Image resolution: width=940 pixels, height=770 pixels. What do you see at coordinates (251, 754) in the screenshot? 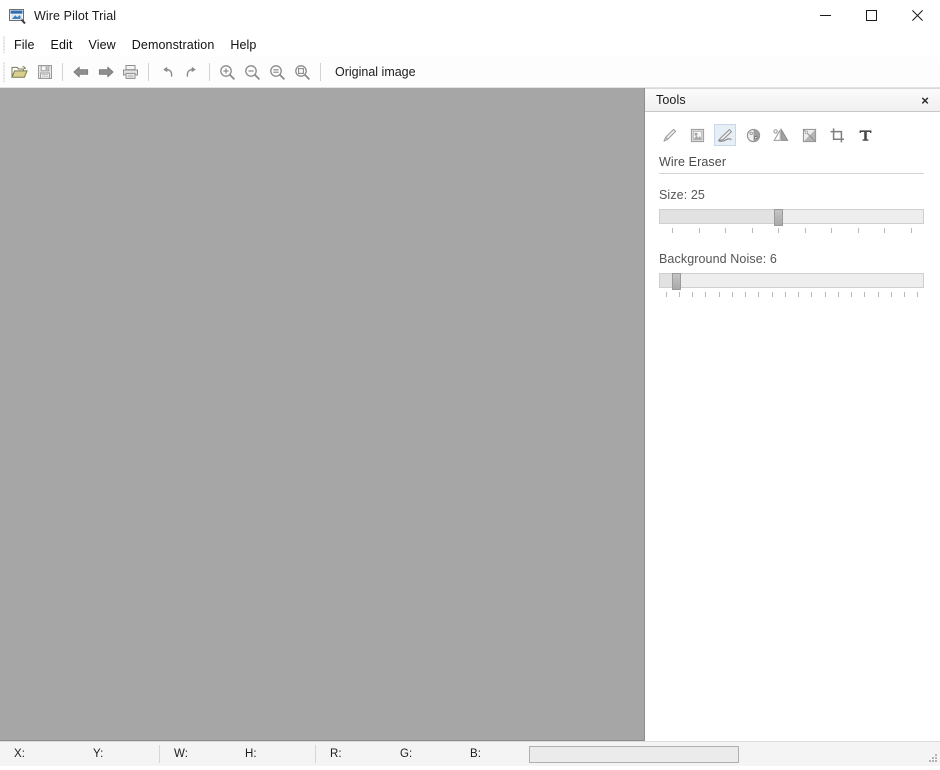
I see `status-h: H:` at bounding box center [251, 754].